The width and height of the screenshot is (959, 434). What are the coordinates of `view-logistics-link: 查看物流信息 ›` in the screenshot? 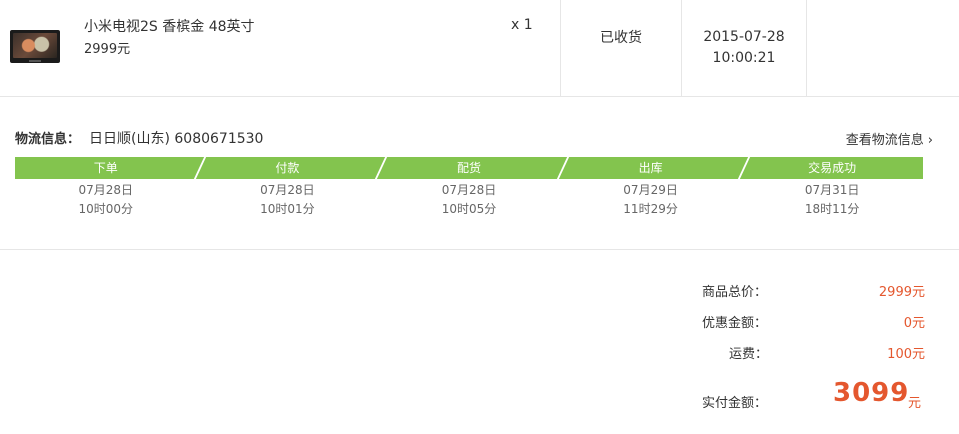 It's located at (889, 138).